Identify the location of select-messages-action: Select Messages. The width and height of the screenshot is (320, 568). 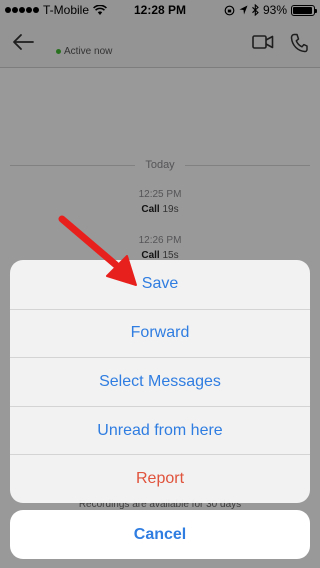
(160, 381).